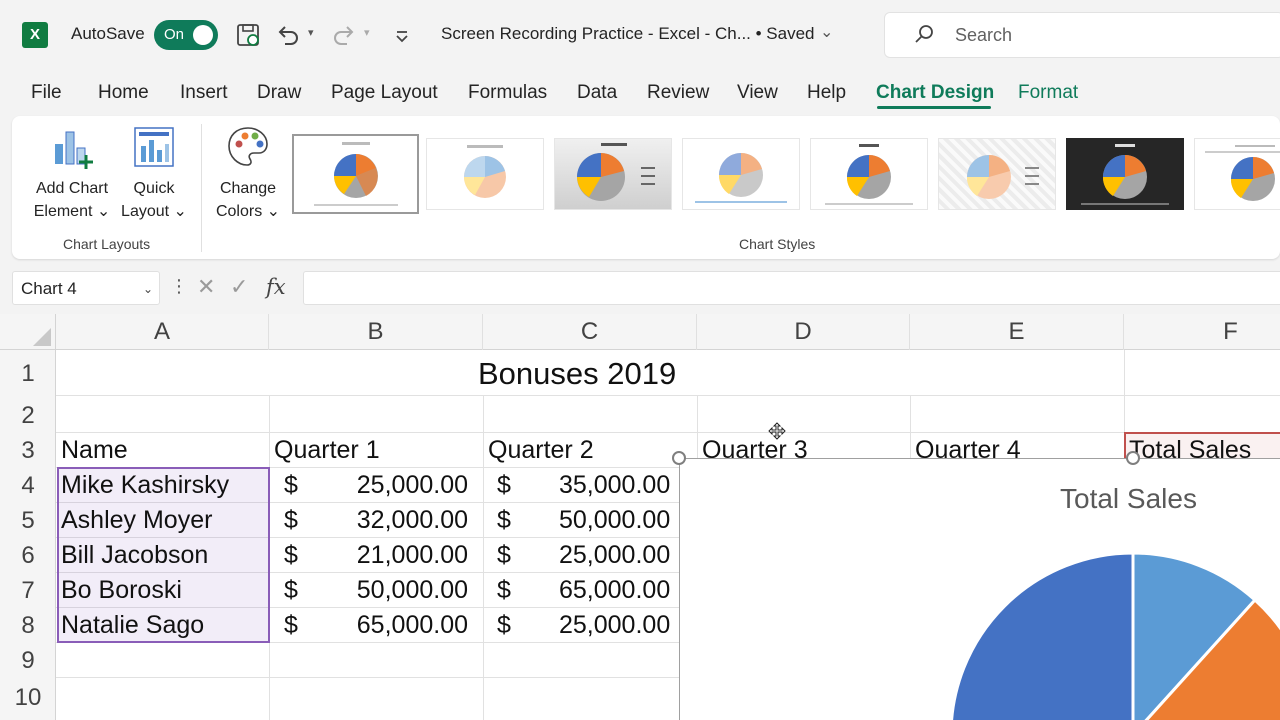  I want to click on row-header-2: 2, so click(28, 416).